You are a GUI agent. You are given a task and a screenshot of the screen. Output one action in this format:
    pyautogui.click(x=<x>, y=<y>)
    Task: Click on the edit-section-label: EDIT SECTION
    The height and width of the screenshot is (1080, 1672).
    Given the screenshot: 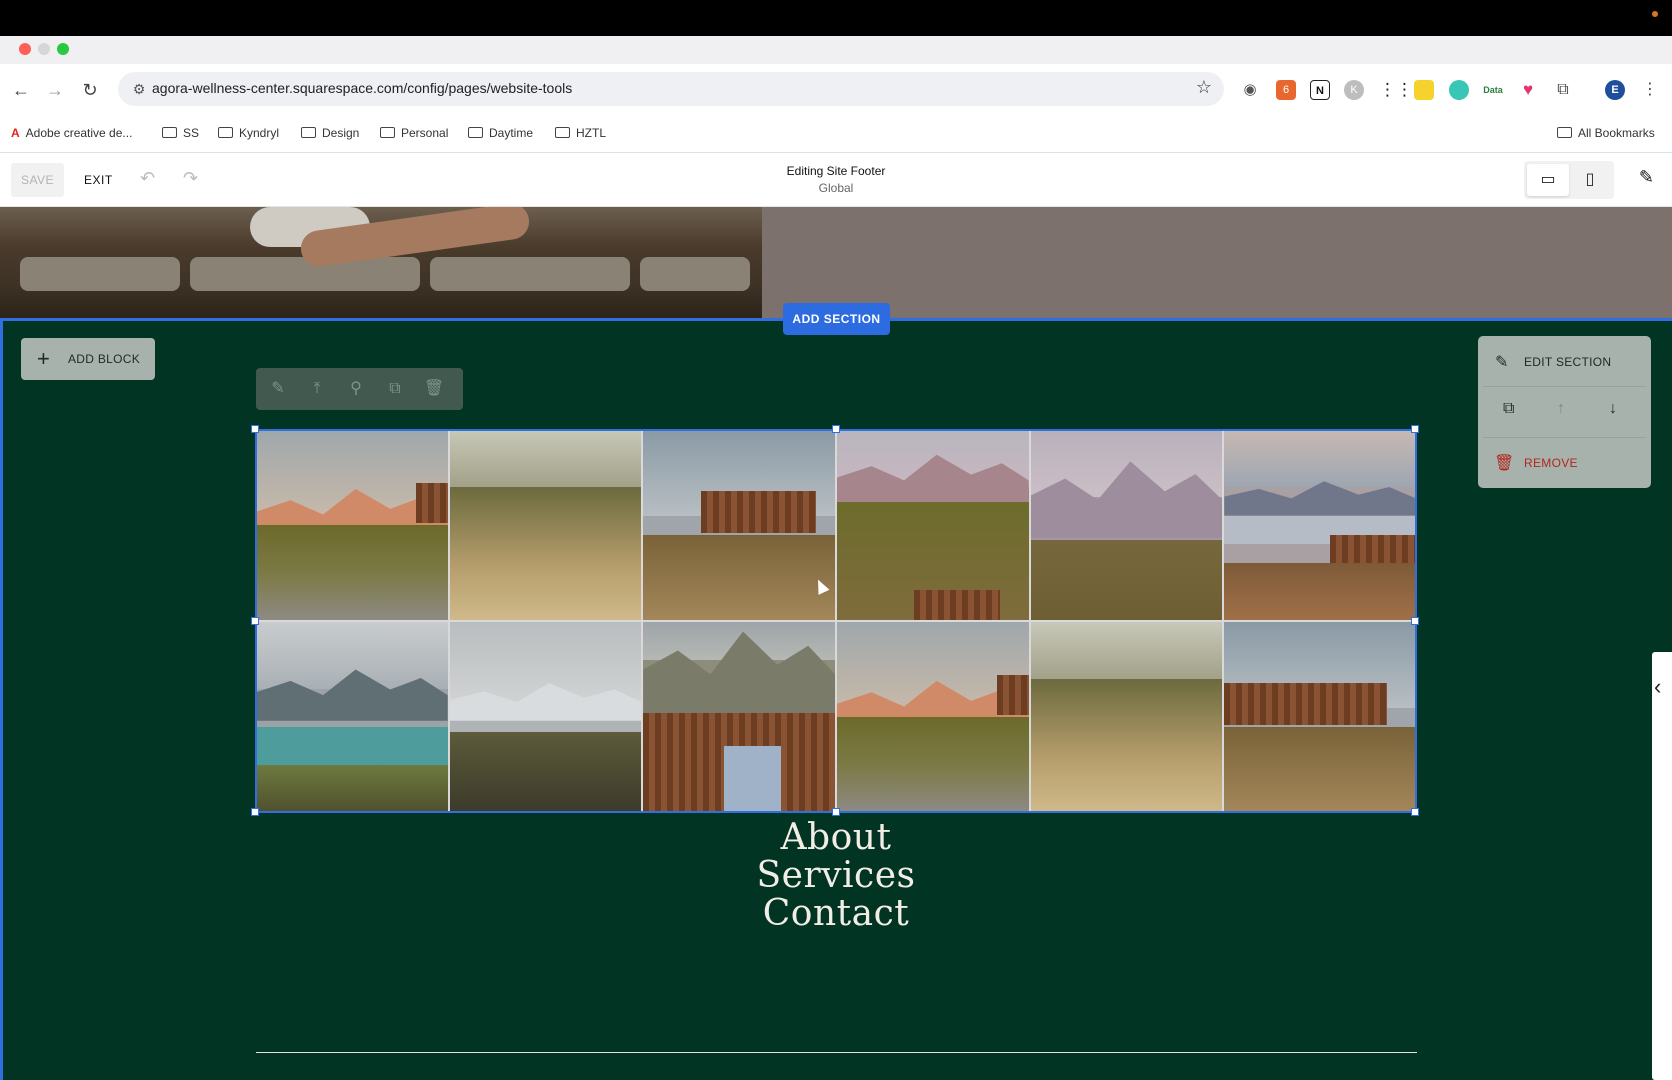 What is the action you would take?
    pyautogui.click(x=1568, y=362)
    